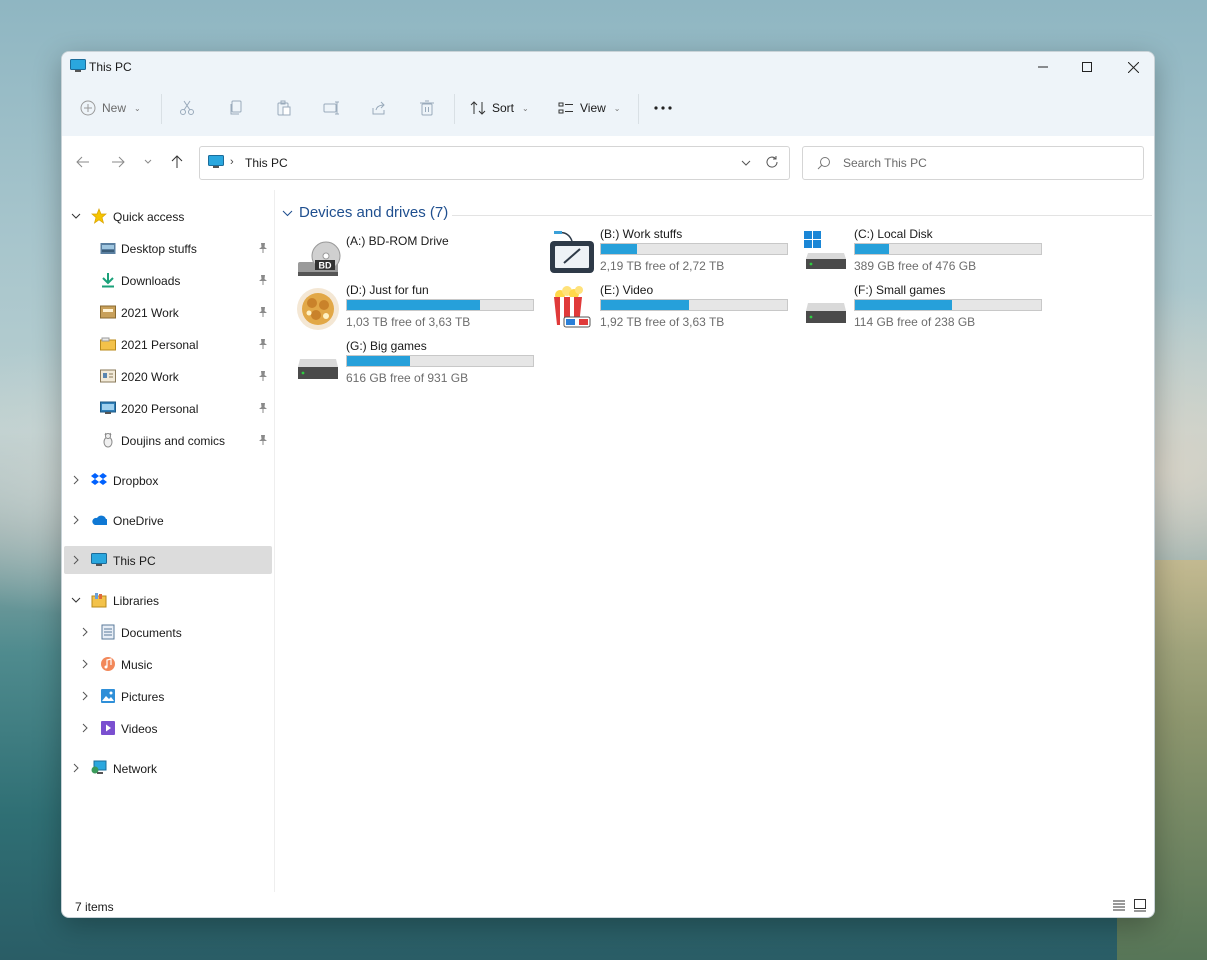 The height and width of the screenshot is (960, 1207). Describe the element at coordinates (379, 108) in the screenshot. I see `share-button` at that location.